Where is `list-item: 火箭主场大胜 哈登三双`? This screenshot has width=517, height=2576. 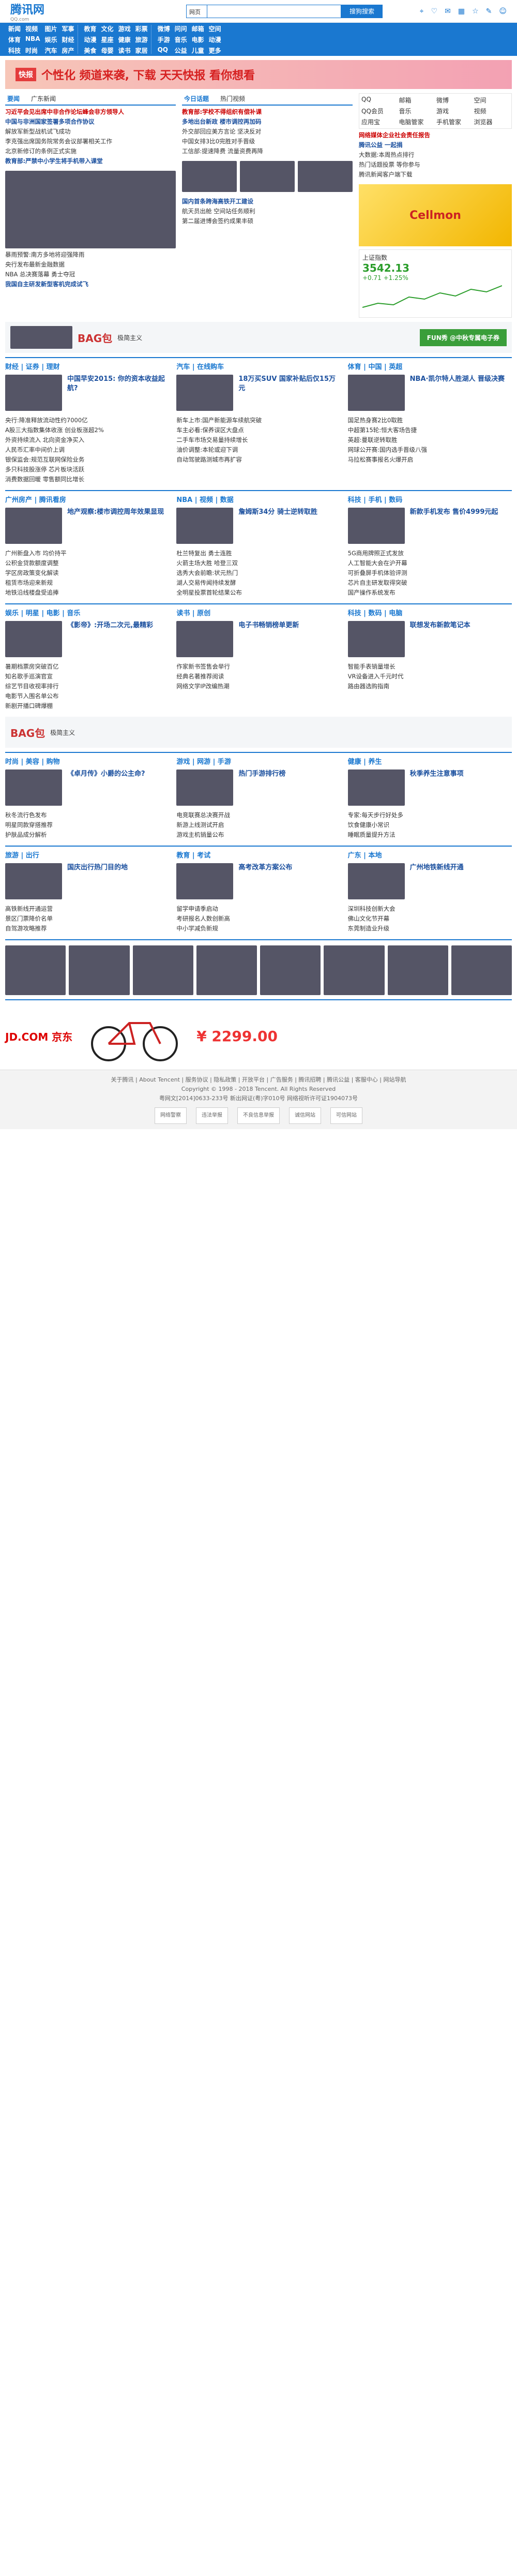 list-item: 火箭主场大胜 哈登三双 is located at coordinates (258, 563).